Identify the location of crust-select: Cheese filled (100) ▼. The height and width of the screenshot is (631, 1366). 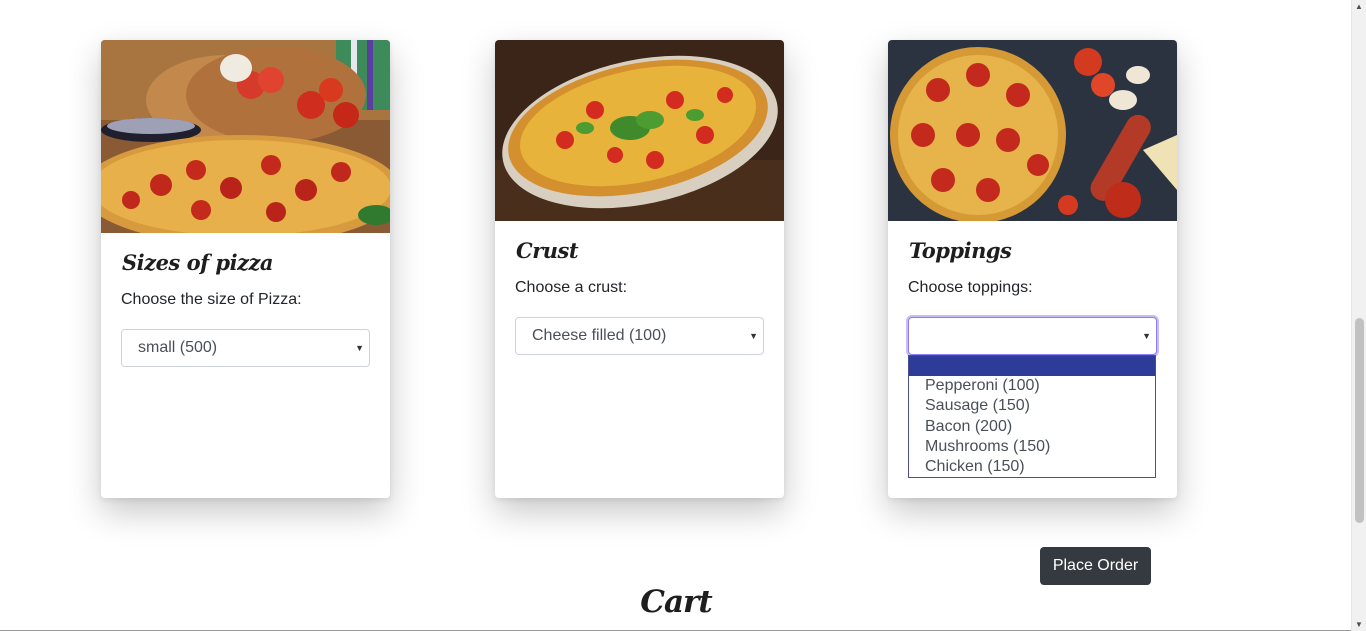
(639, 336).